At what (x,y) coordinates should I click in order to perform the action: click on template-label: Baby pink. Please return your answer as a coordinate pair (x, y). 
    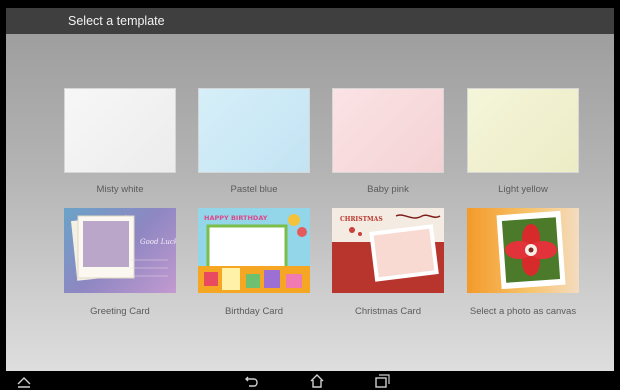
    Looking at the image, I should click on (388, 189).